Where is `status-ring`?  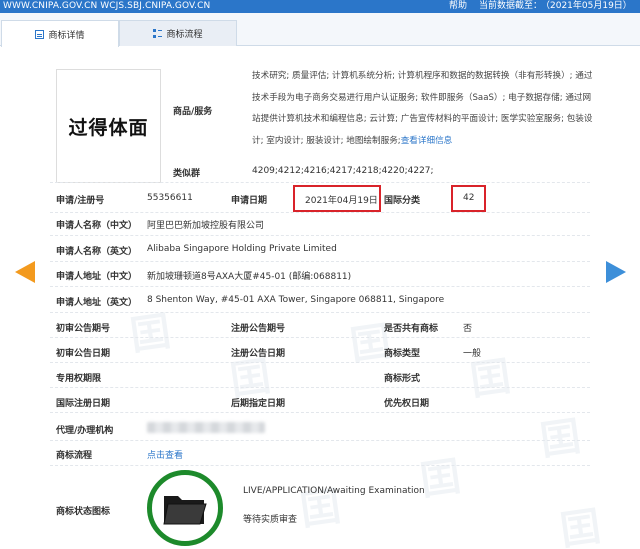 status-ring is located at coordinates (185, 508).